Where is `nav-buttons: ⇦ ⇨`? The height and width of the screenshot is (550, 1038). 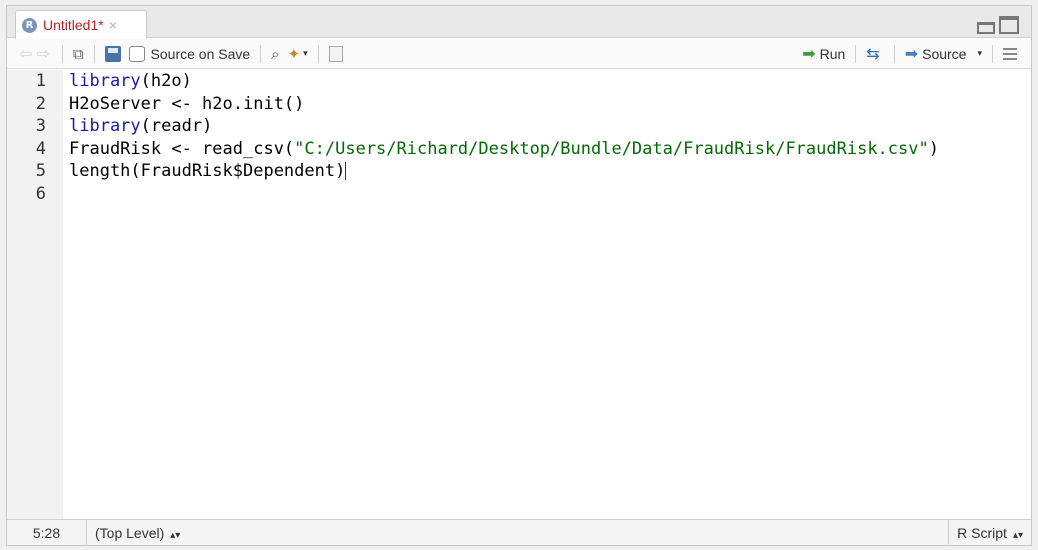
nav-buttons: ⇦ ⇨ is located at coordinates (31, 54).